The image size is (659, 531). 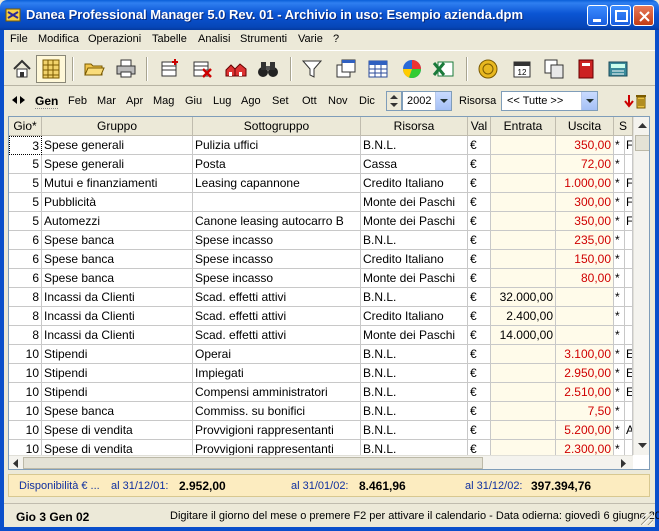 I want to click on cell-expense: 350,00, so click(x=585, y=221).